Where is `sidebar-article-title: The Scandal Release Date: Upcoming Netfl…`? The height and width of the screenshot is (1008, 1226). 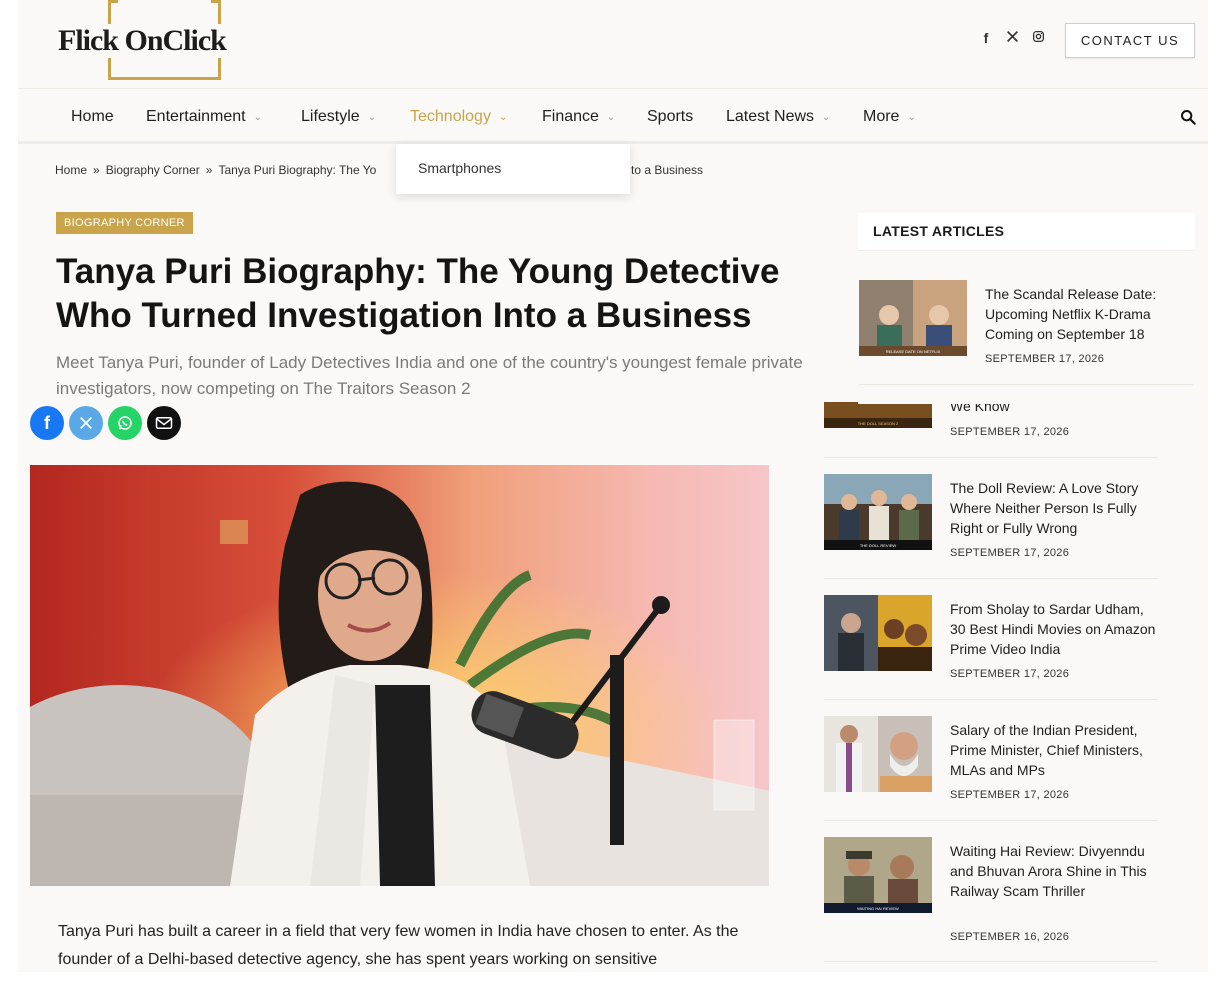
sidebar-article-title: The Scandal Release Date: Upcoming Netfl… is located at coordinates (1090, 314).